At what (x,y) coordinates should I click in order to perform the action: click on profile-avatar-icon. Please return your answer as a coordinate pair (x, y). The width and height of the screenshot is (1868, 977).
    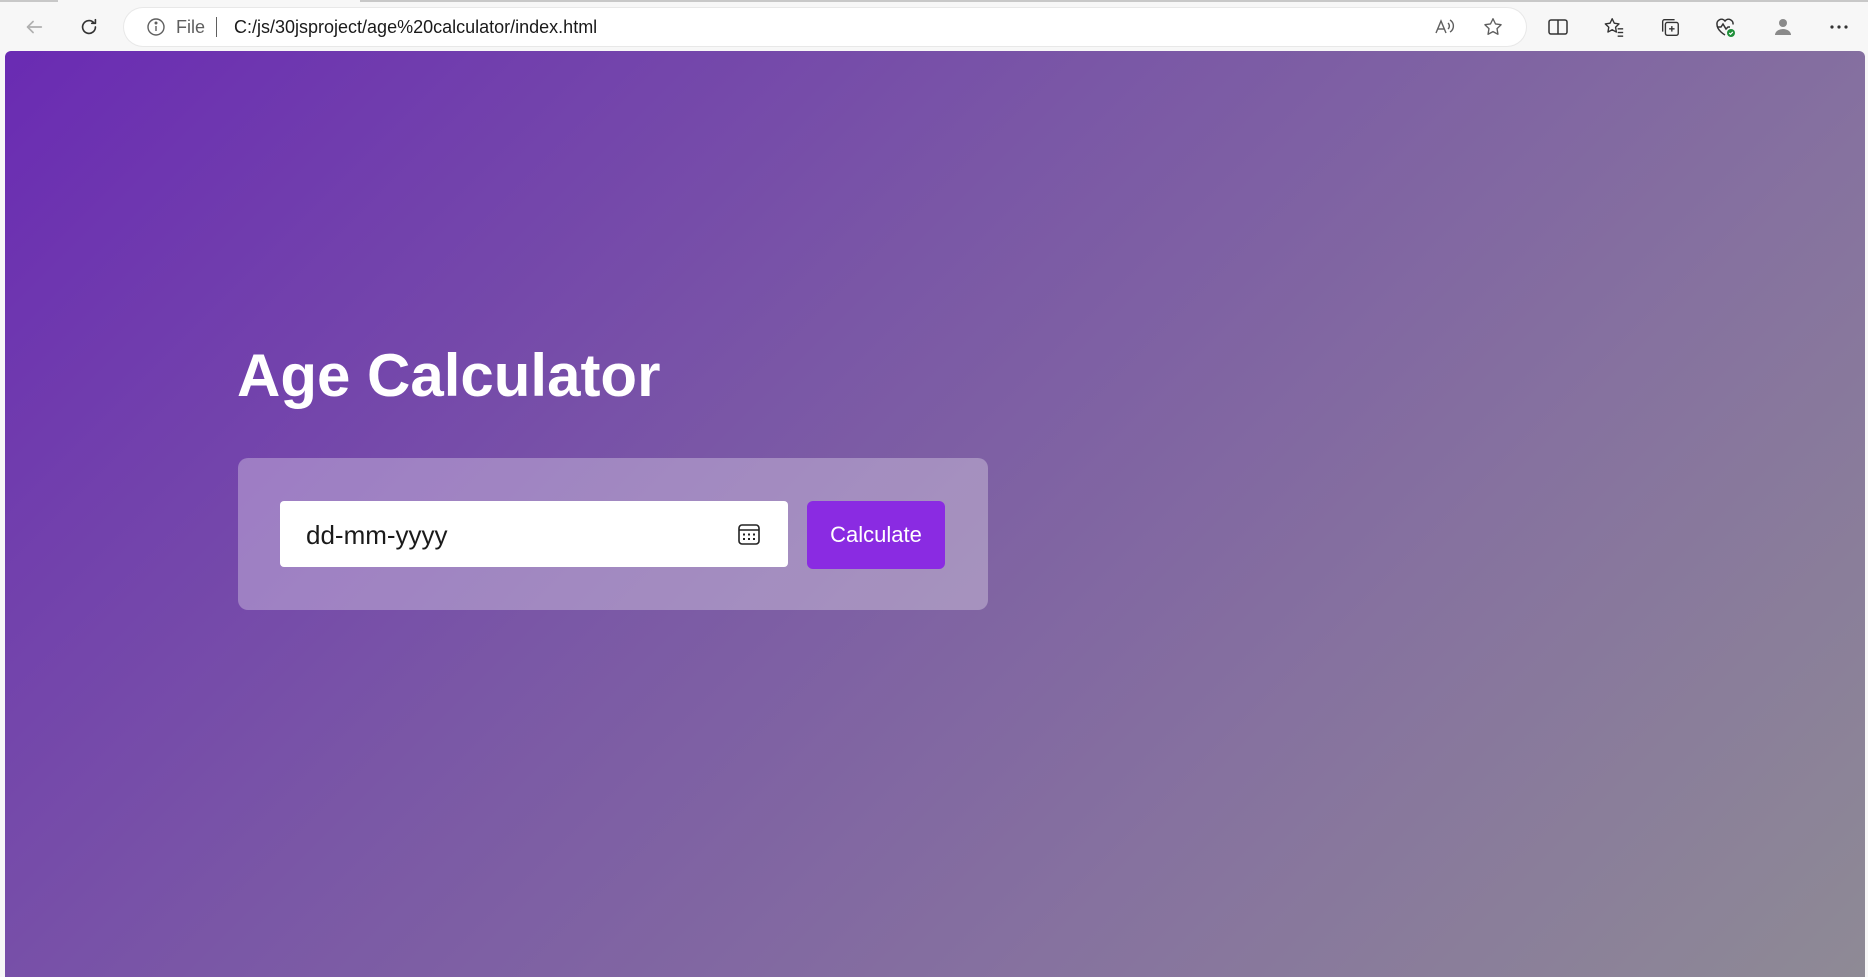
    Looking at the image, I should click on (1783, 27).